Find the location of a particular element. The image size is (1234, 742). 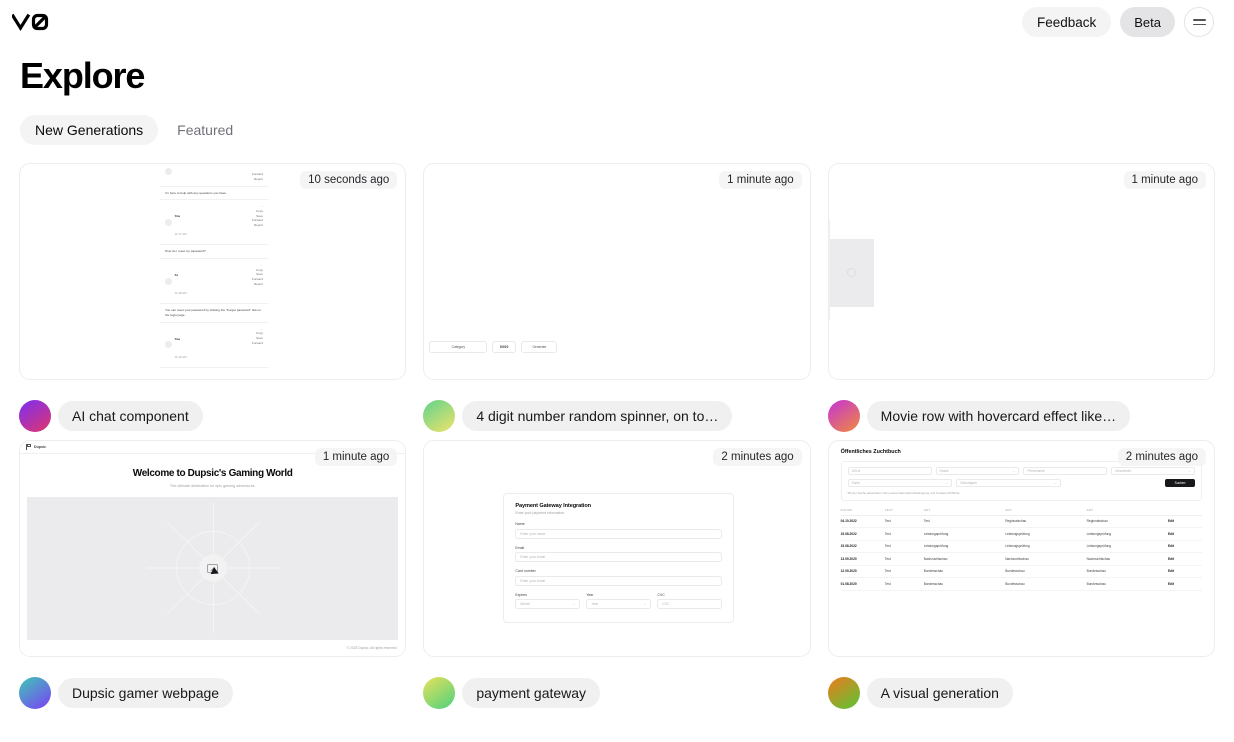

card-footer: AI chat component is located at coordinates (212, 410).